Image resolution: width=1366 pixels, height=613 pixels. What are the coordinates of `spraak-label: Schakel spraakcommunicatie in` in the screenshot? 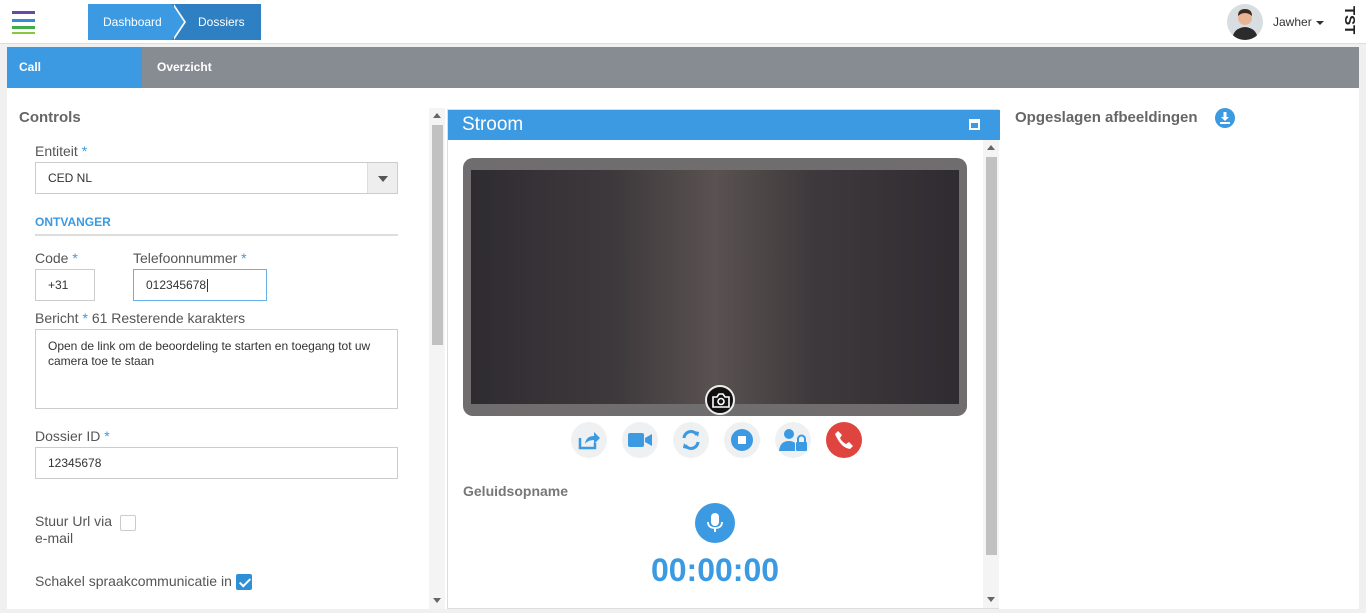 It's located at (133, 581).